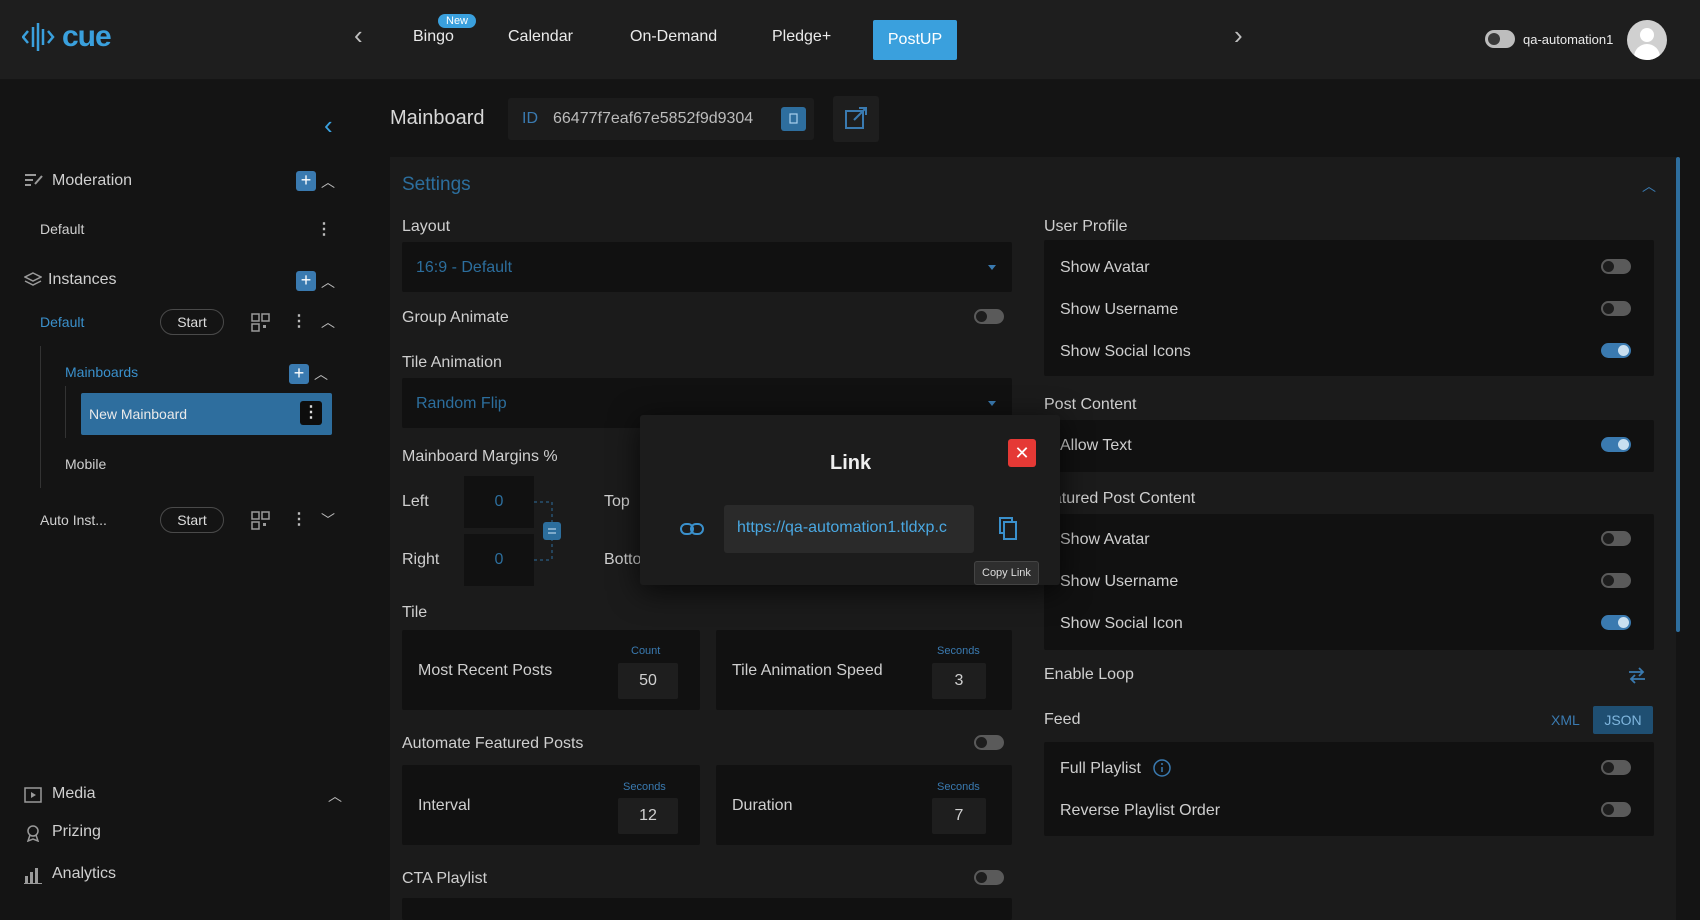 The width and height of the screenshot is (1700, 920). Describe the element at coordinates (485, 670) in the screenshot. I see `most-recent-label: Most Recent Posts` at that location.